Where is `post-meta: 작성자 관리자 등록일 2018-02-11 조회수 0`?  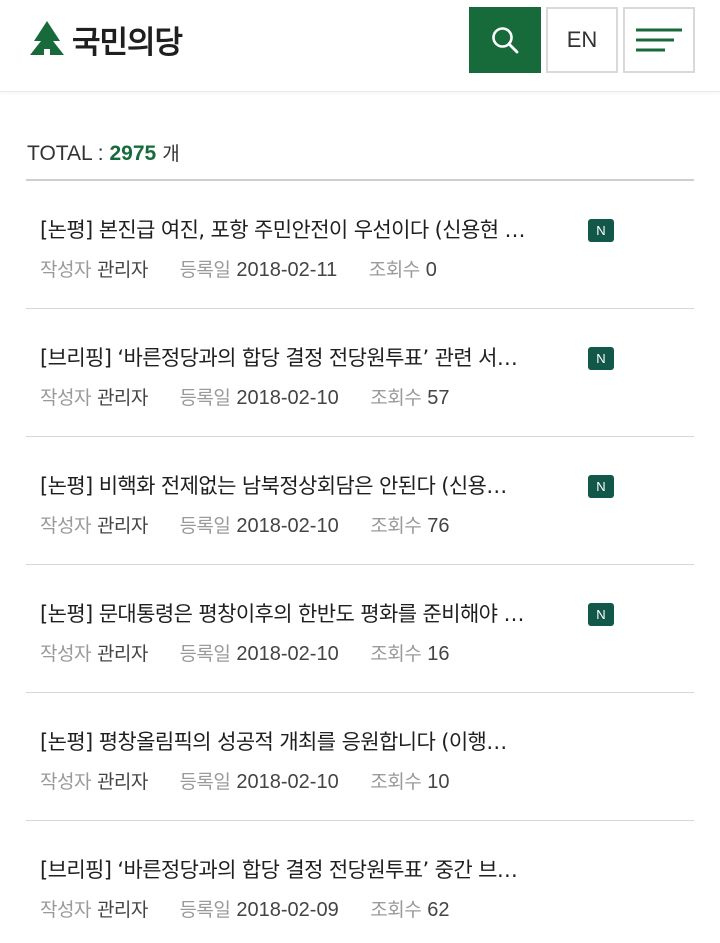 post-meta: 작성자 관리자 등록일 2018-02-11 조회수 0 is located at coordinates (251, 268).